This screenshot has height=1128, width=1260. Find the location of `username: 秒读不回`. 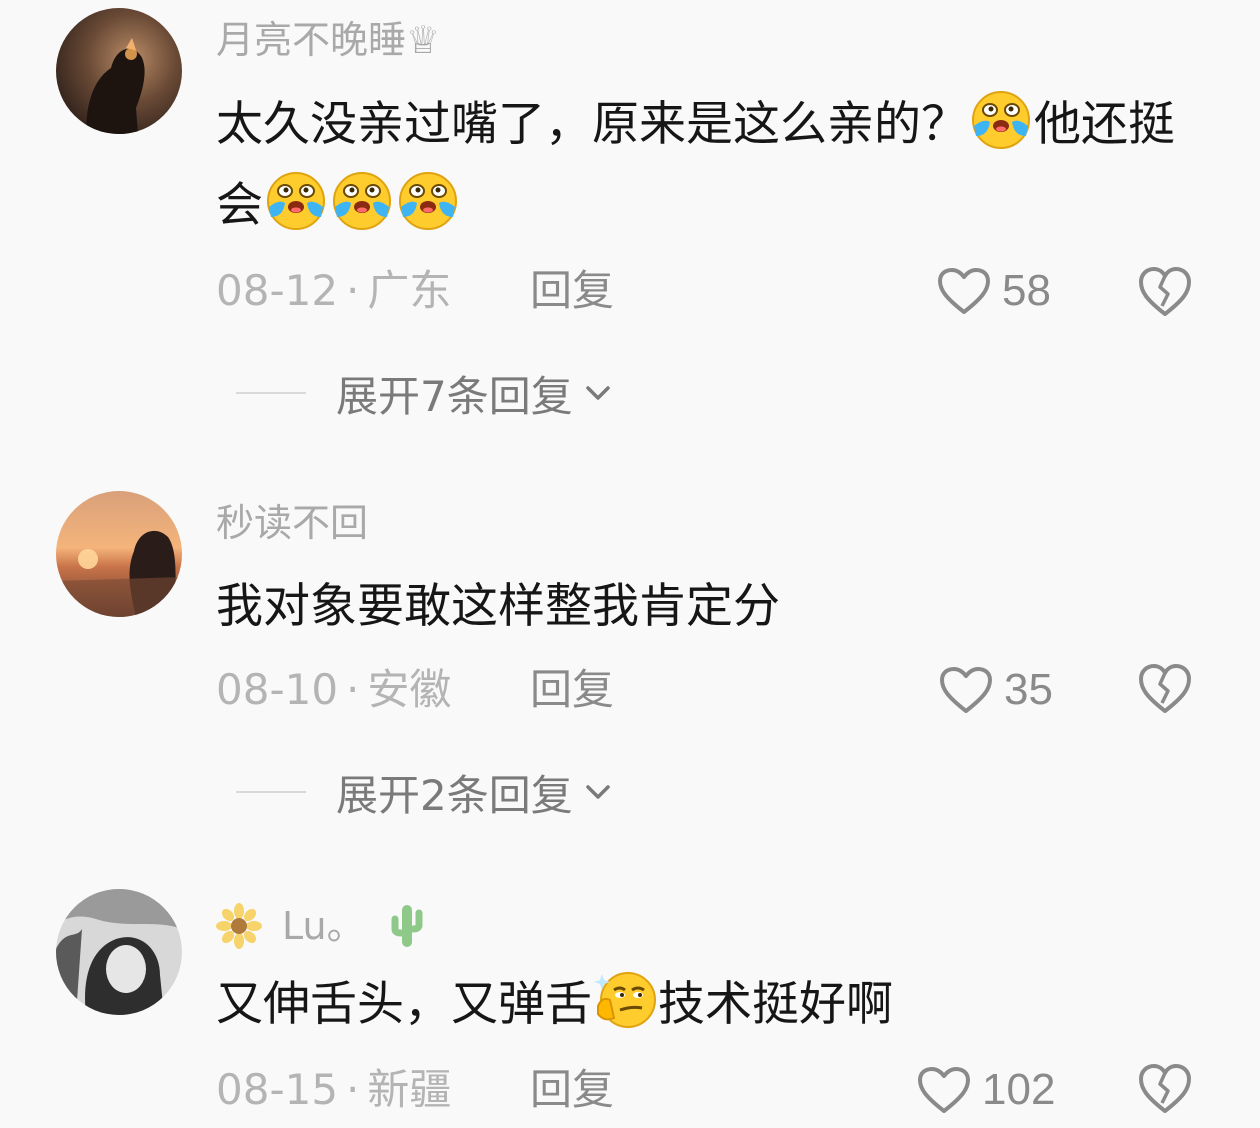

username: 秒读不回 is located at coordinates (292, 523).